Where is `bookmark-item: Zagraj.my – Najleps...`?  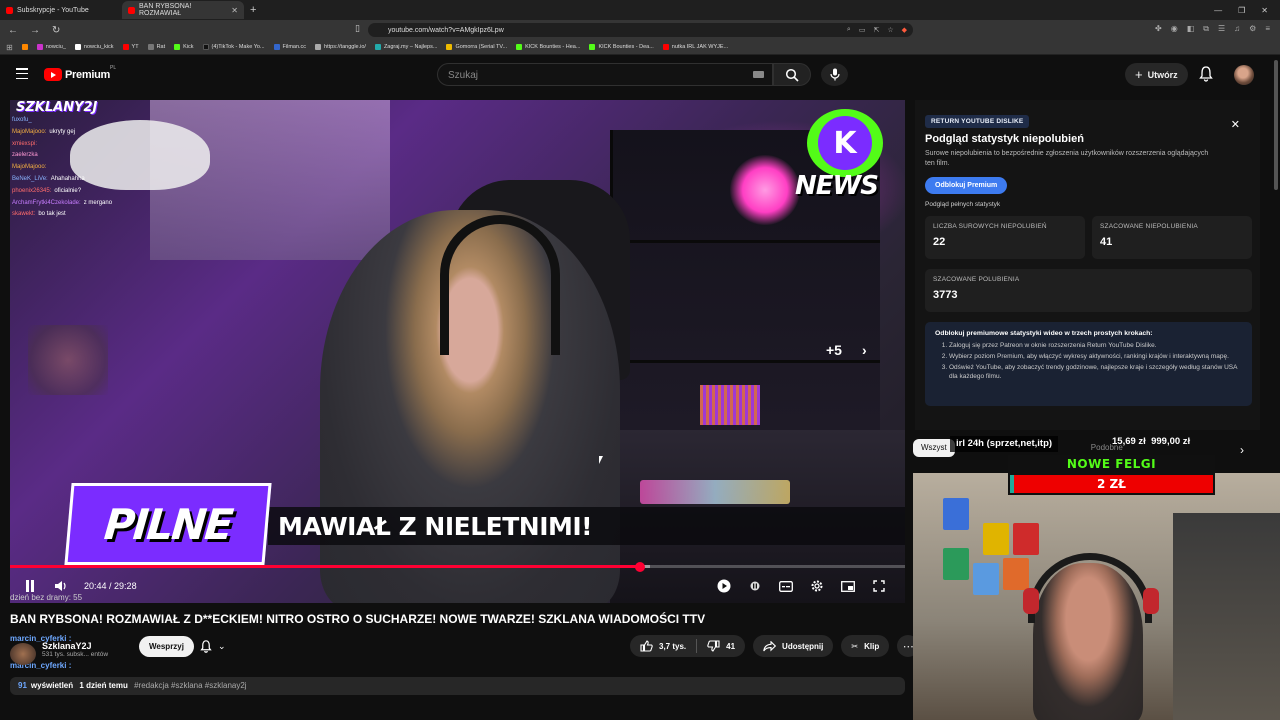 bookmark-item: Zagraj.my – Najleps... is located at coordinates (405, 47).